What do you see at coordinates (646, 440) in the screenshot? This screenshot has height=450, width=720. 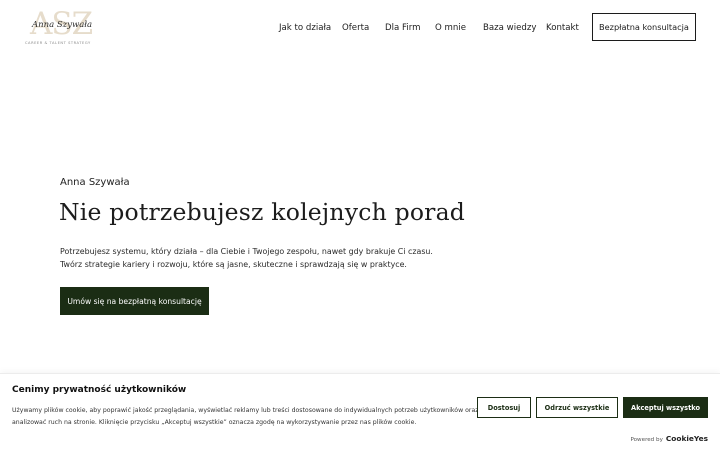 I see `powered-by-label: Powered by` at bounding box center [646, 440].